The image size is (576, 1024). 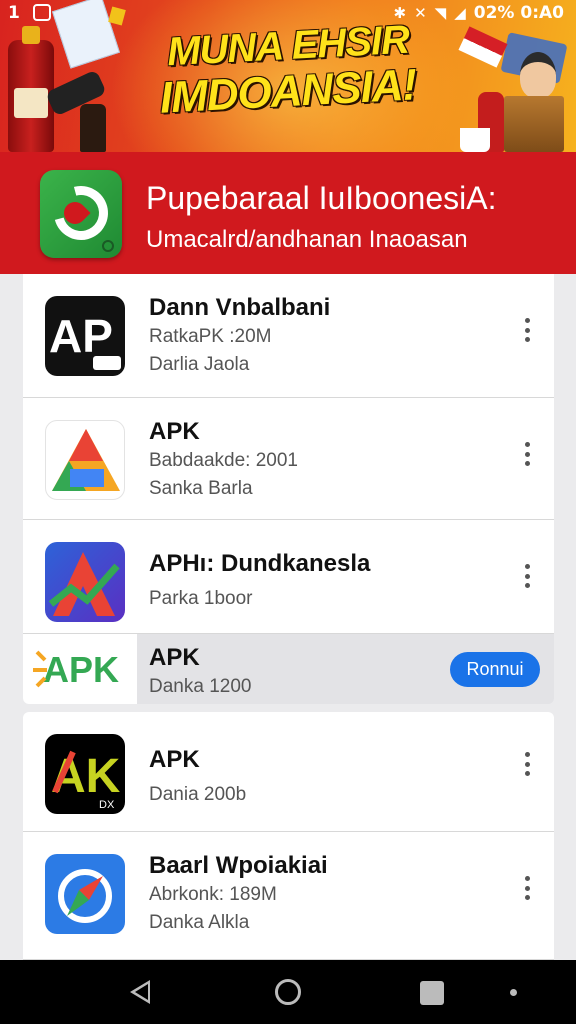 I want to click on a-chart-icon, so click(x=85, y=582).